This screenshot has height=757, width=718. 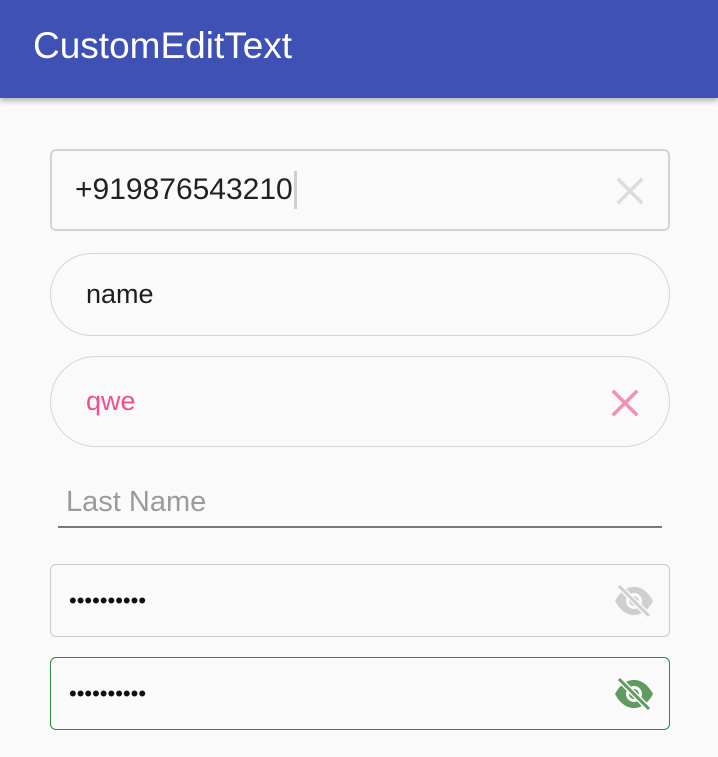 What do you see at coordinates (360, 527) in the screenshot?
I see `field-underline` at bounding box center [360, 527].